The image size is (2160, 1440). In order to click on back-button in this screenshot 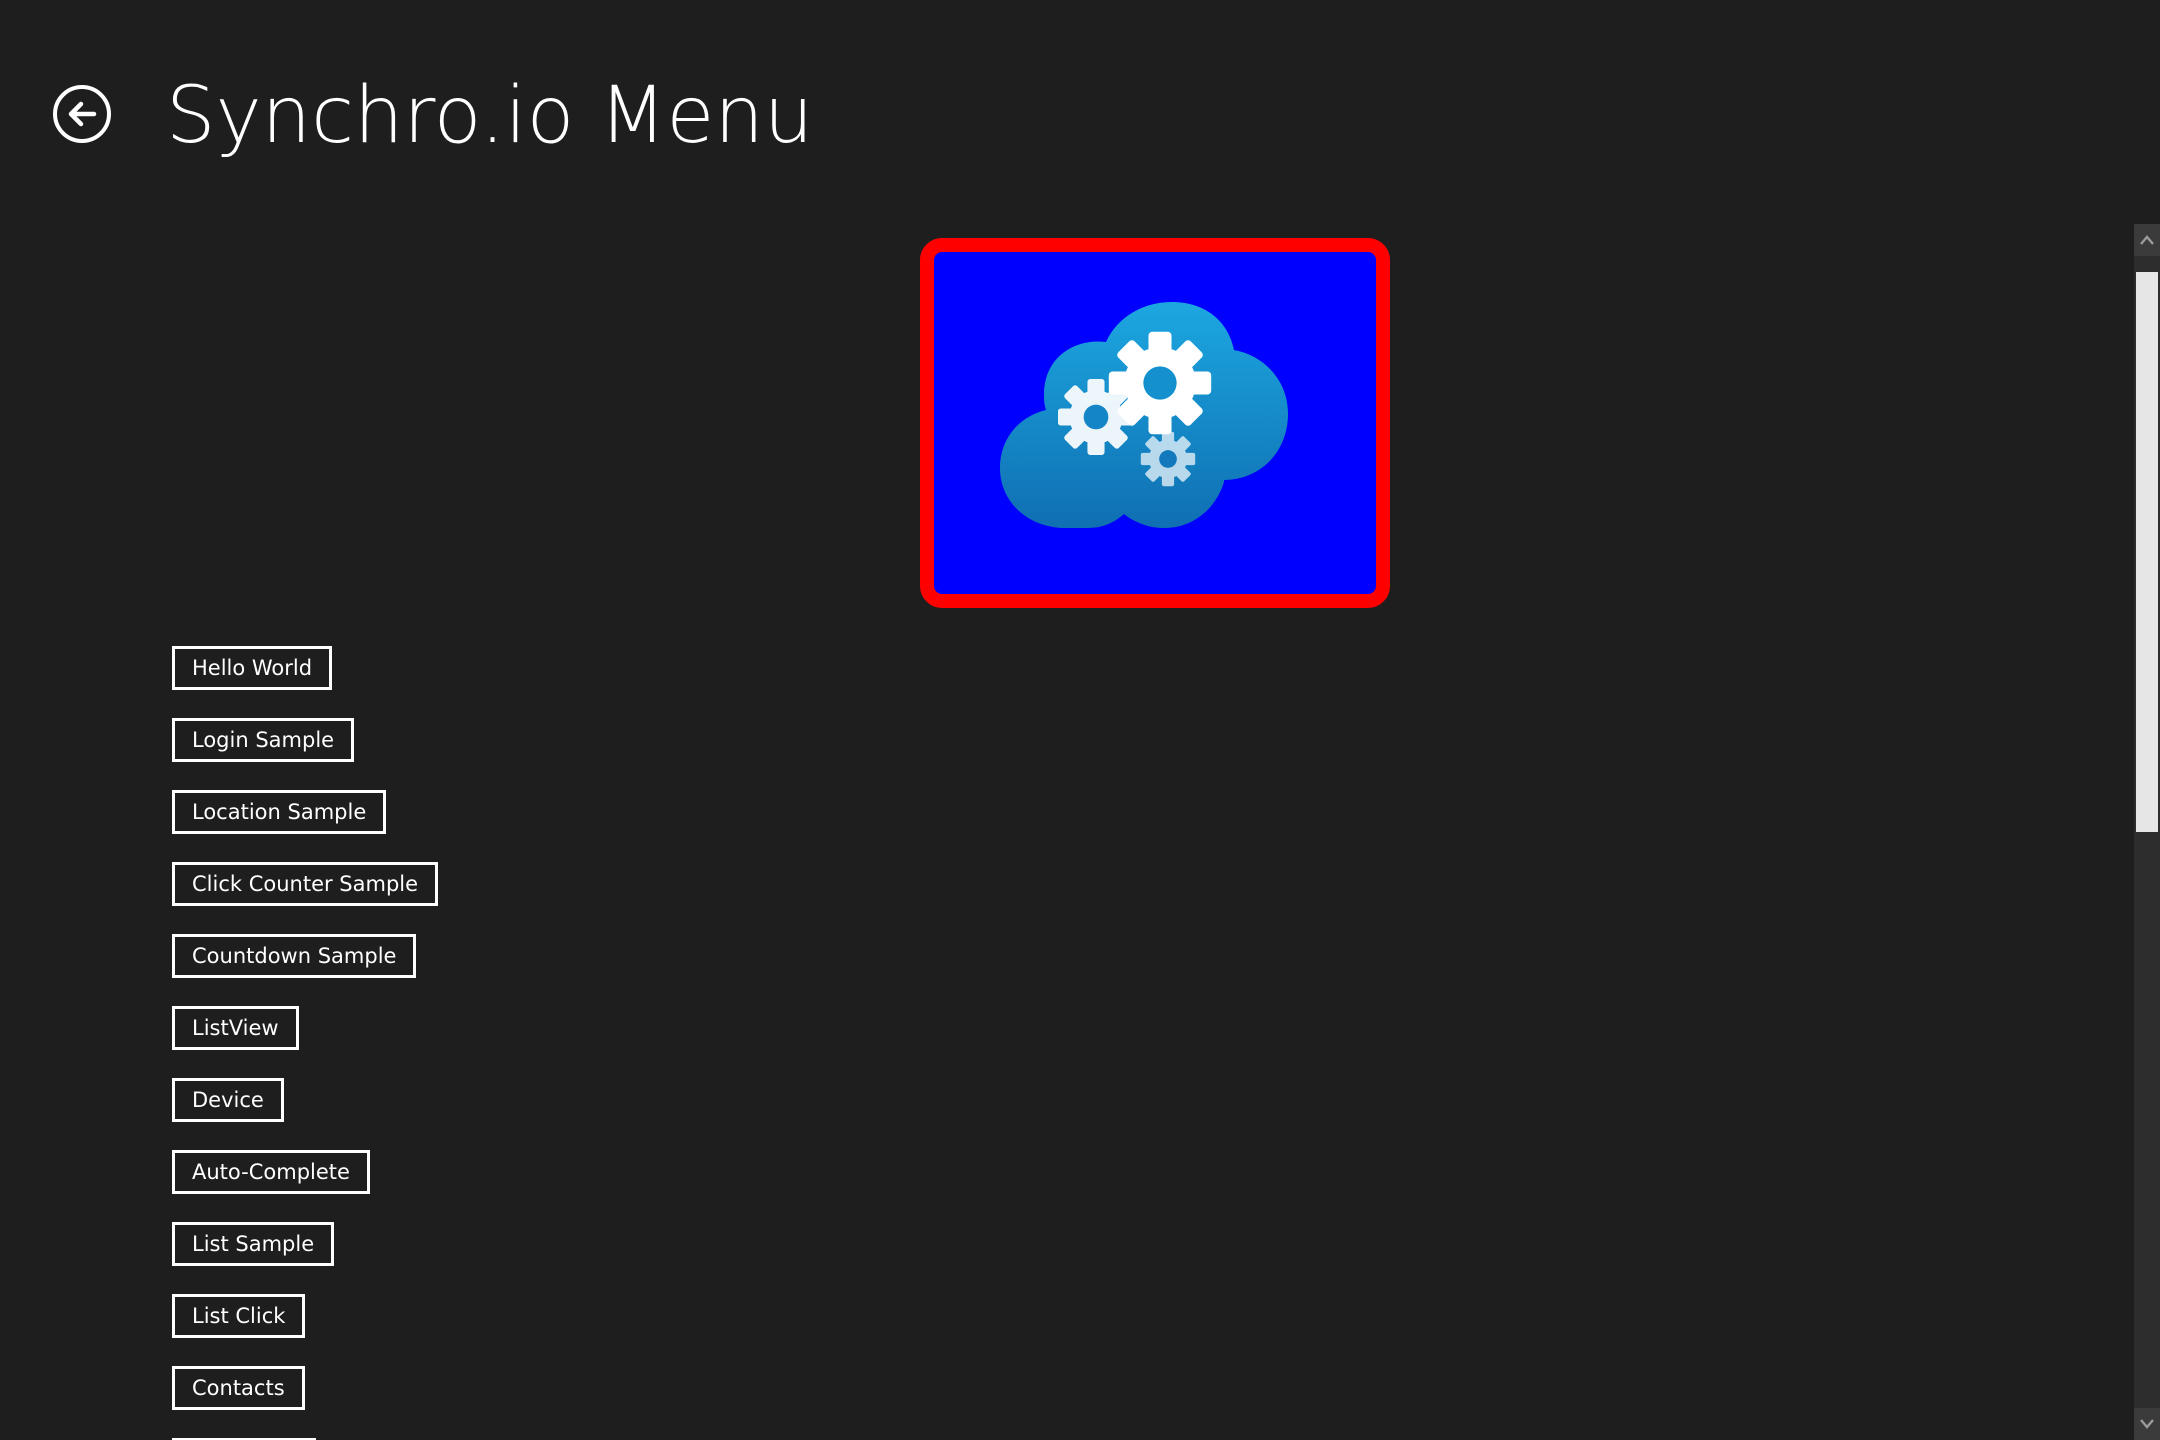, I will do `click(82, 114)`.